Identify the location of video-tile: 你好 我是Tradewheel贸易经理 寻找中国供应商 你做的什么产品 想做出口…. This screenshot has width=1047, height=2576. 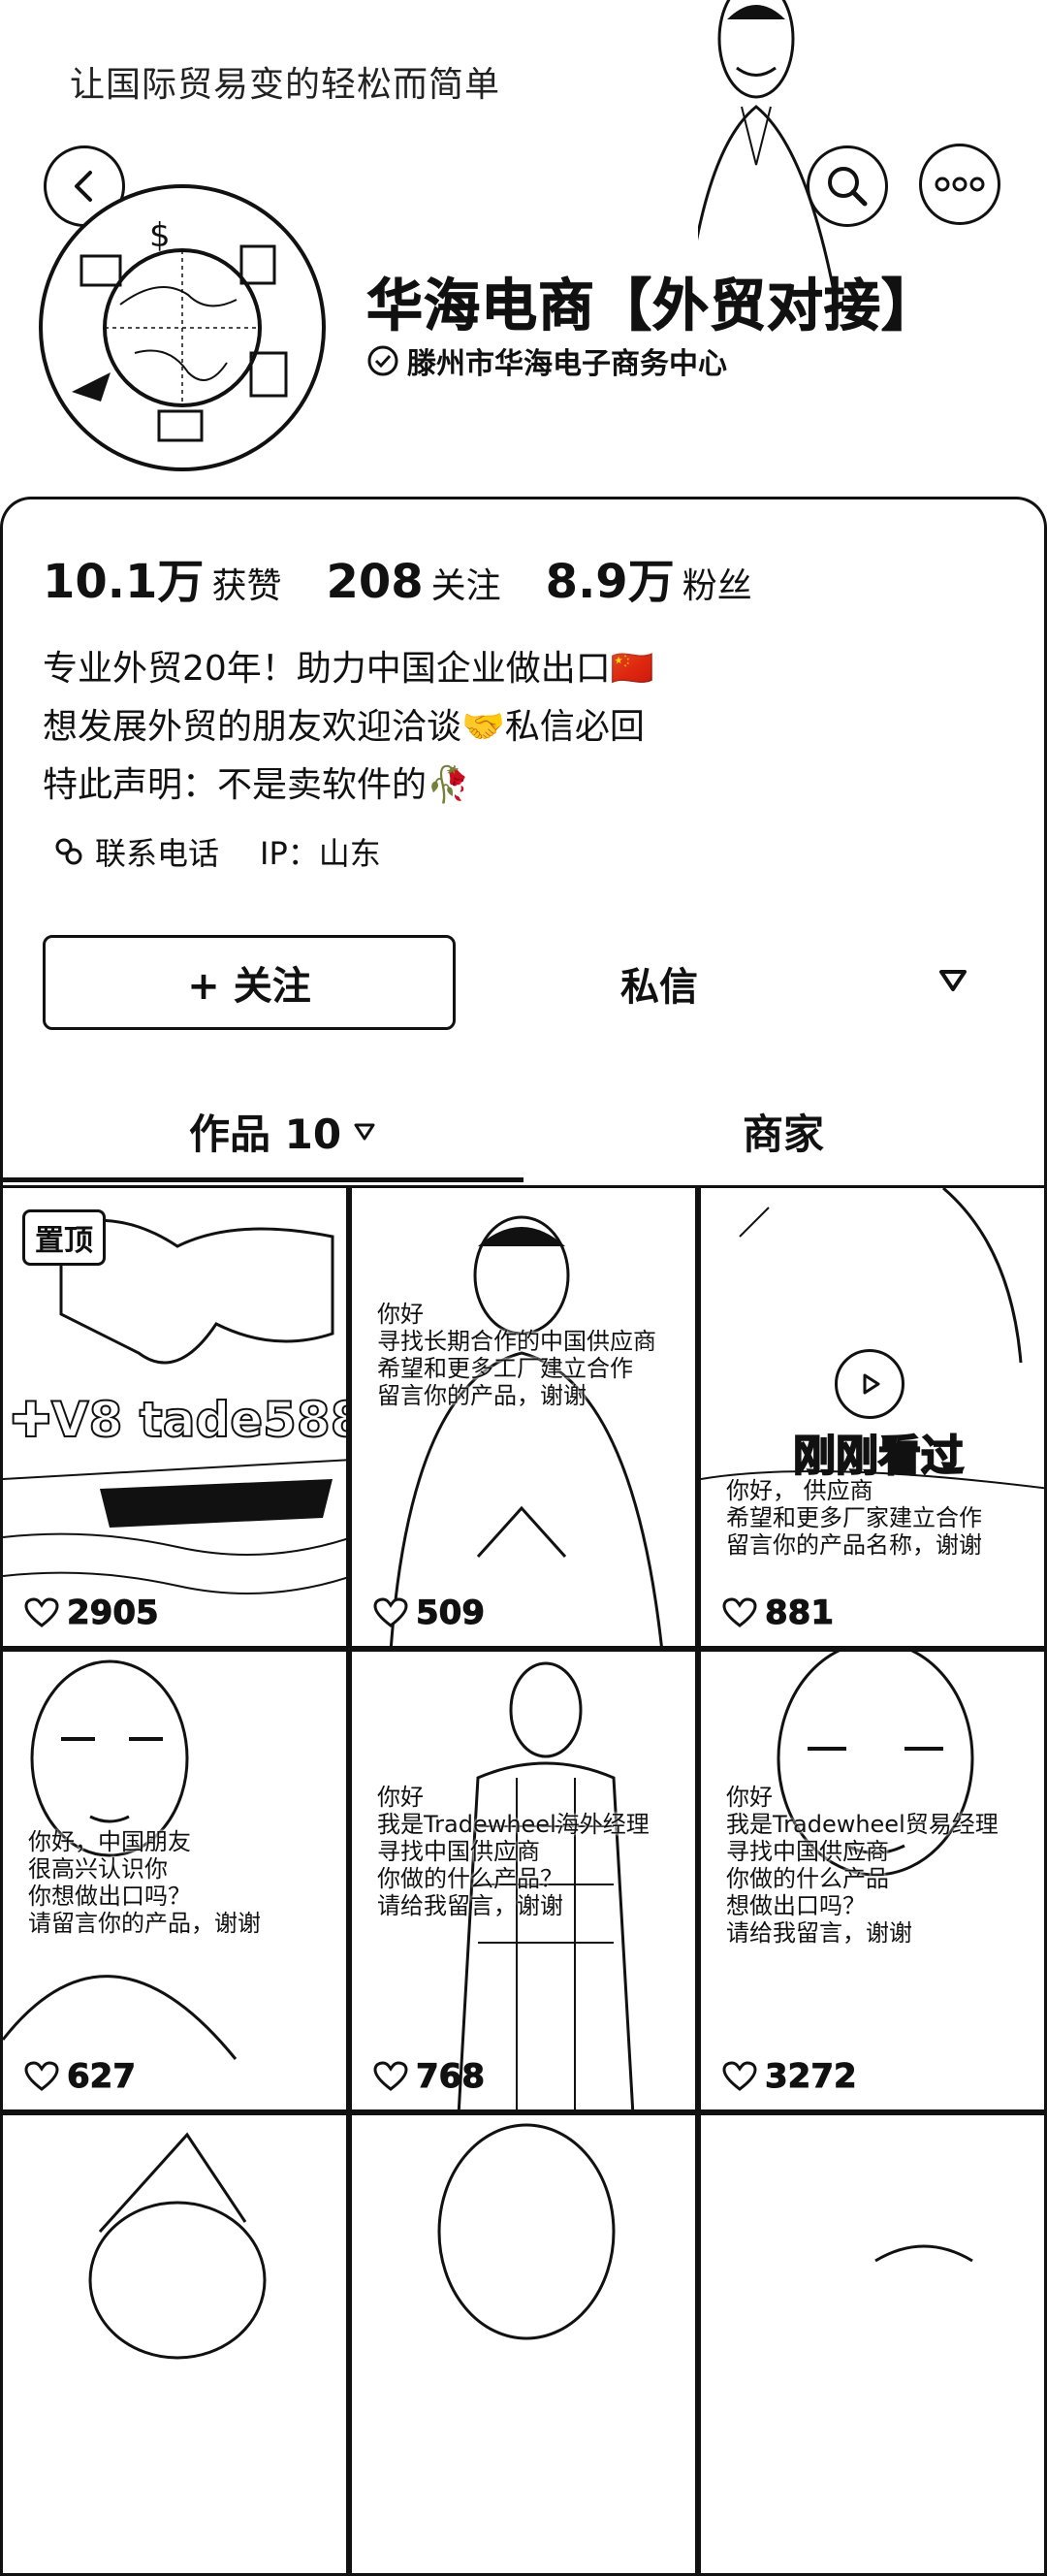
(872, 1880).